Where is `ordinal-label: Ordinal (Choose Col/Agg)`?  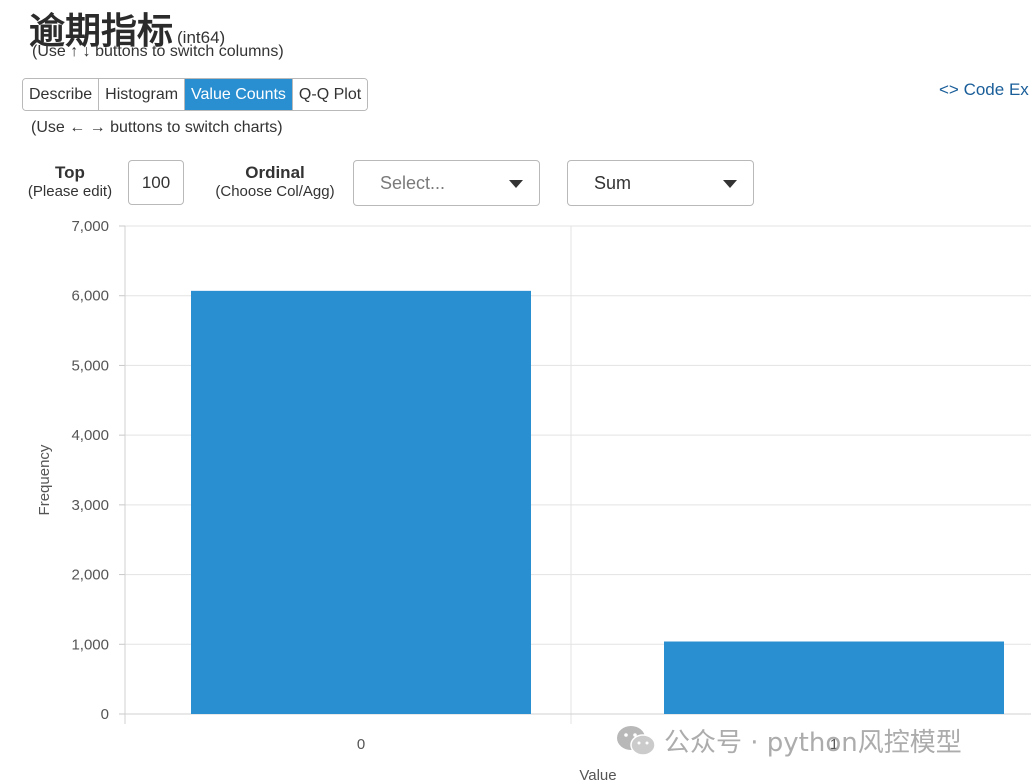 ordinal-label: Ordinal (Choose Col/Agg) is located at coordinates (275, 182).